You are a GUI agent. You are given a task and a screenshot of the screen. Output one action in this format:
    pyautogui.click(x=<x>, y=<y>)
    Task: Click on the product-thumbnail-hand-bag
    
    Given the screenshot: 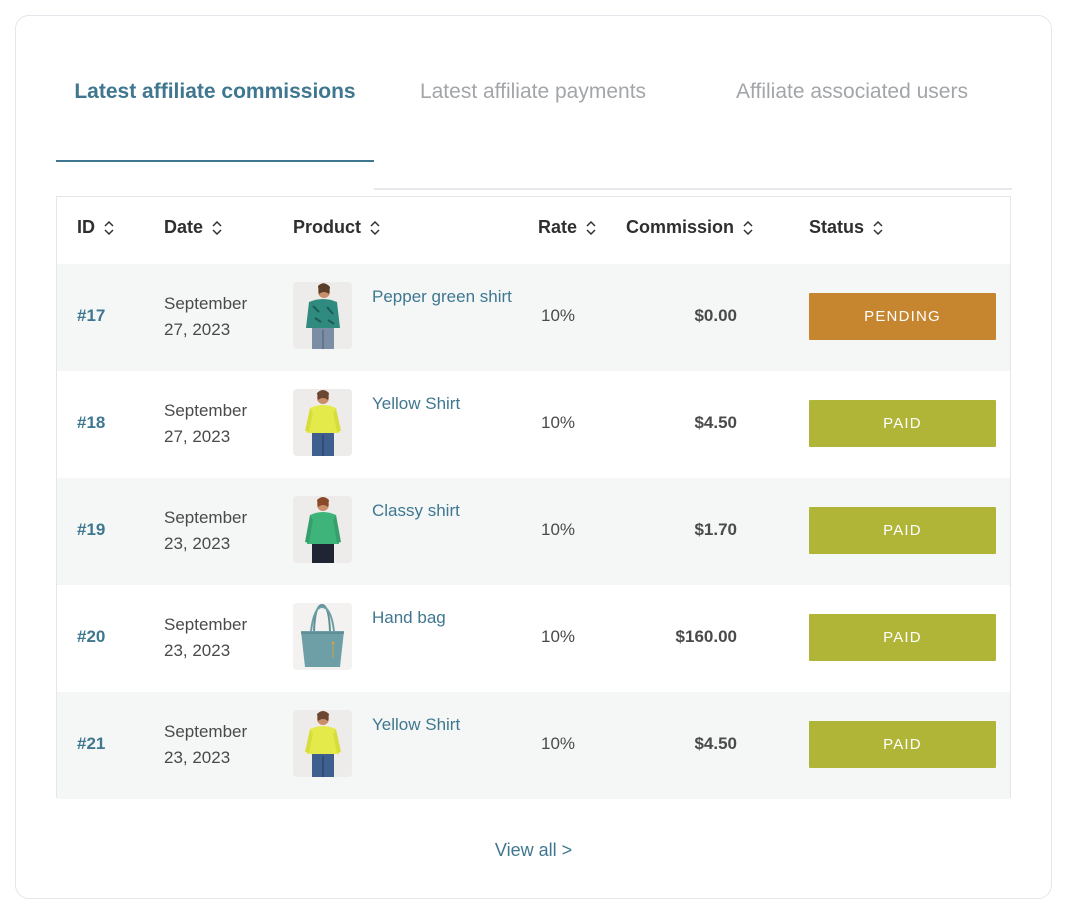 What is the action you would take?
    pyautogui.click(x=322, y=636)
    